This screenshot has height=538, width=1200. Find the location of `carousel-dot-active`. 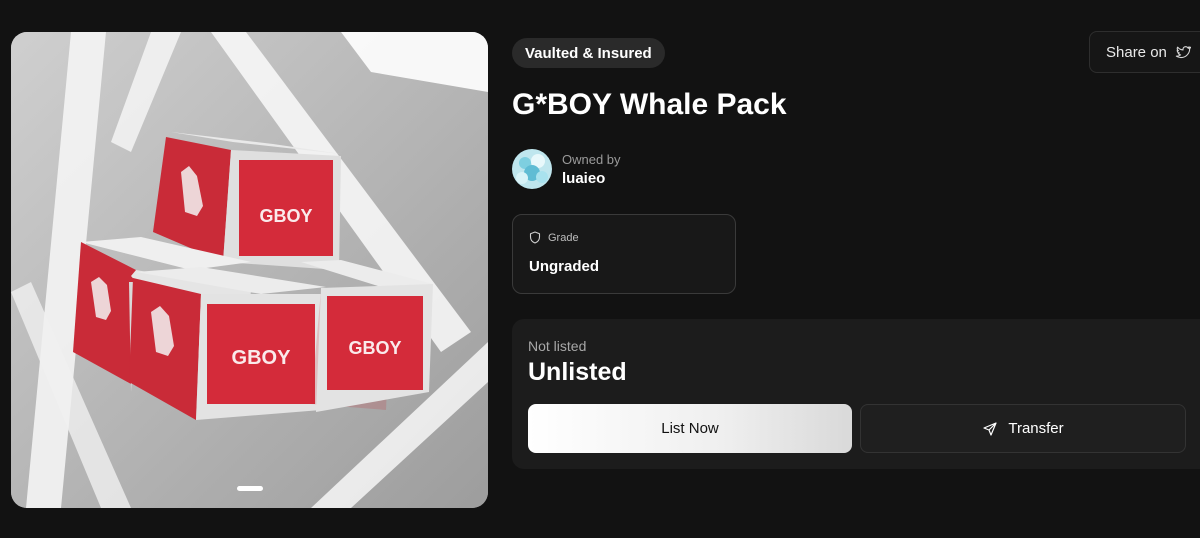

carousel-dot-active is located at coordinates (249, 488).